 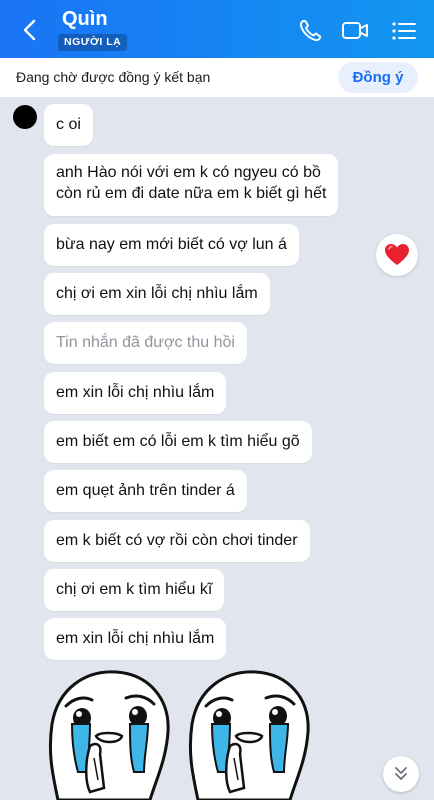 I want to click on avatar, so click(x=25, y=117).